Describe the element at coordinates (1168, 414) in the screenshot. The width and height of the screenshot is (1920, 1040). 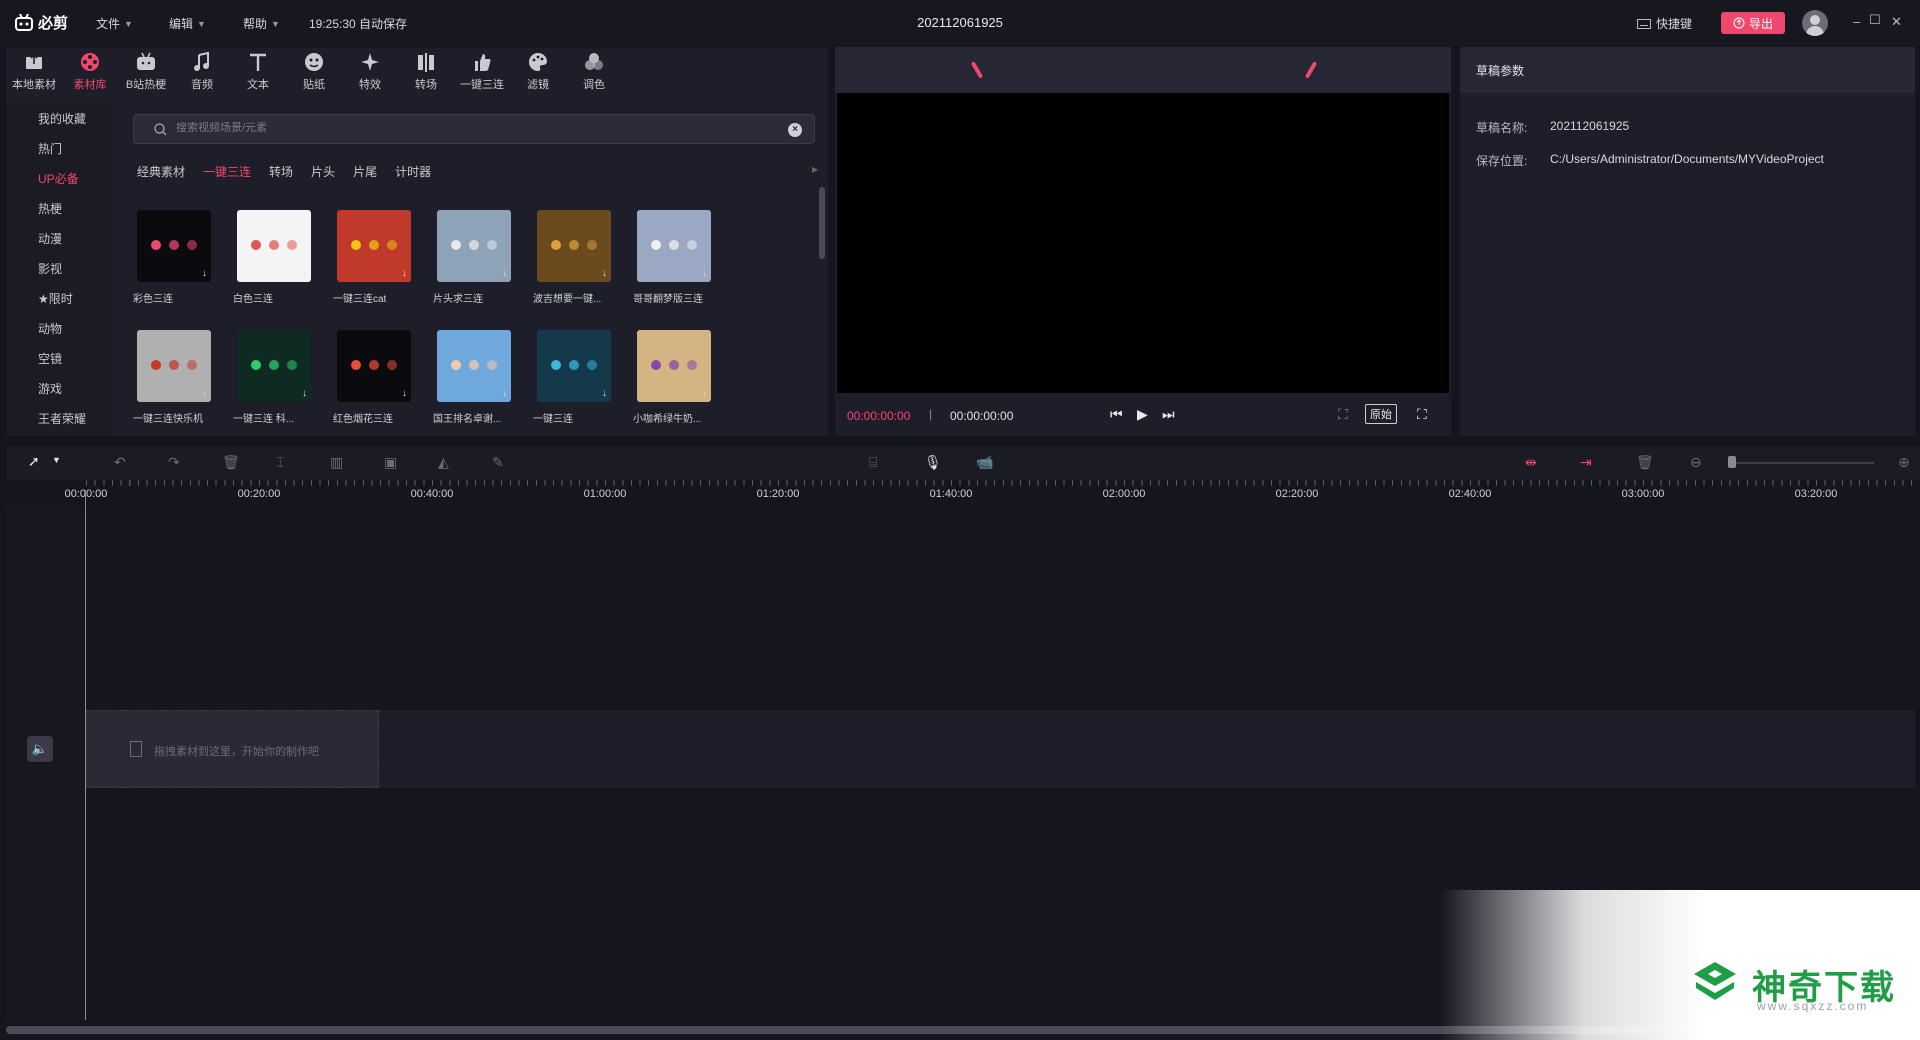
I see `skip-forward-icon: ⏭` at that location.